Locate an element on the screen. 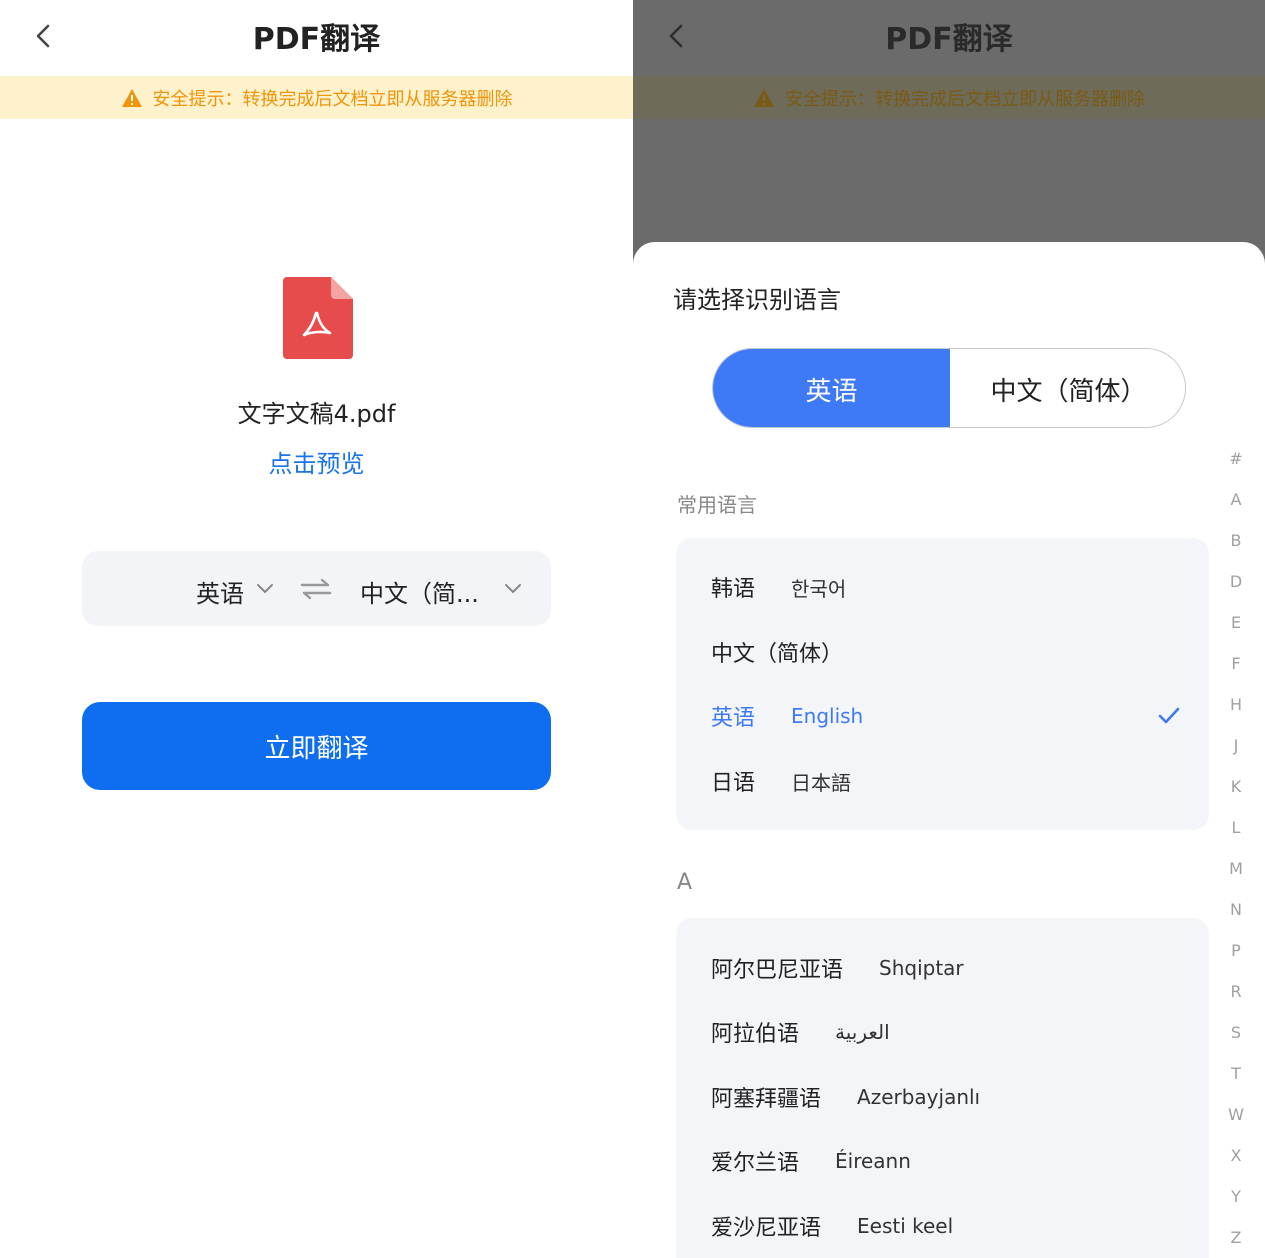 This screenshot has width=1265, height=1258. list-item: 爱沙尼亚语 Eesti keel is located at coordinates (946, 1226).